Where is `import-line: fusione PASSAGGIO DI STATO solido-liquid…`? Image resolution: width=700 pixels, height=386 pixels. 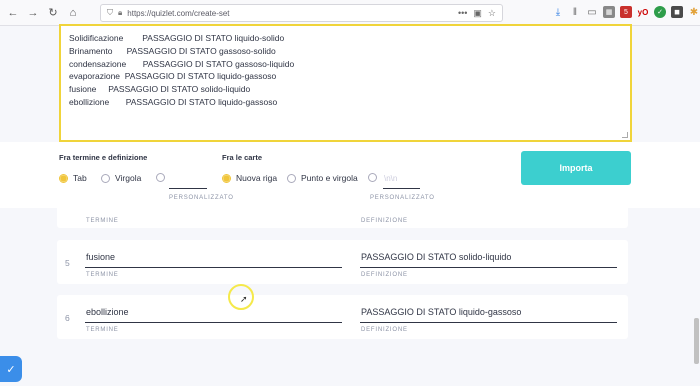
import-line: fusione PASSAGGIO DI STATO solido-liquid… is located at coordinates (160, 89).